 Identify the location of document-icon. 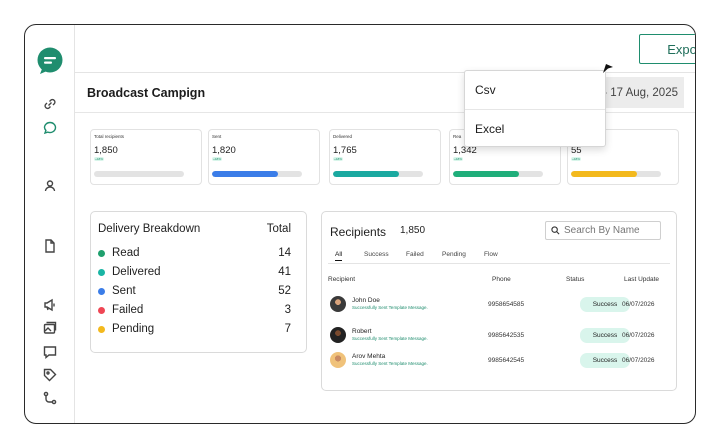
(50, 246).